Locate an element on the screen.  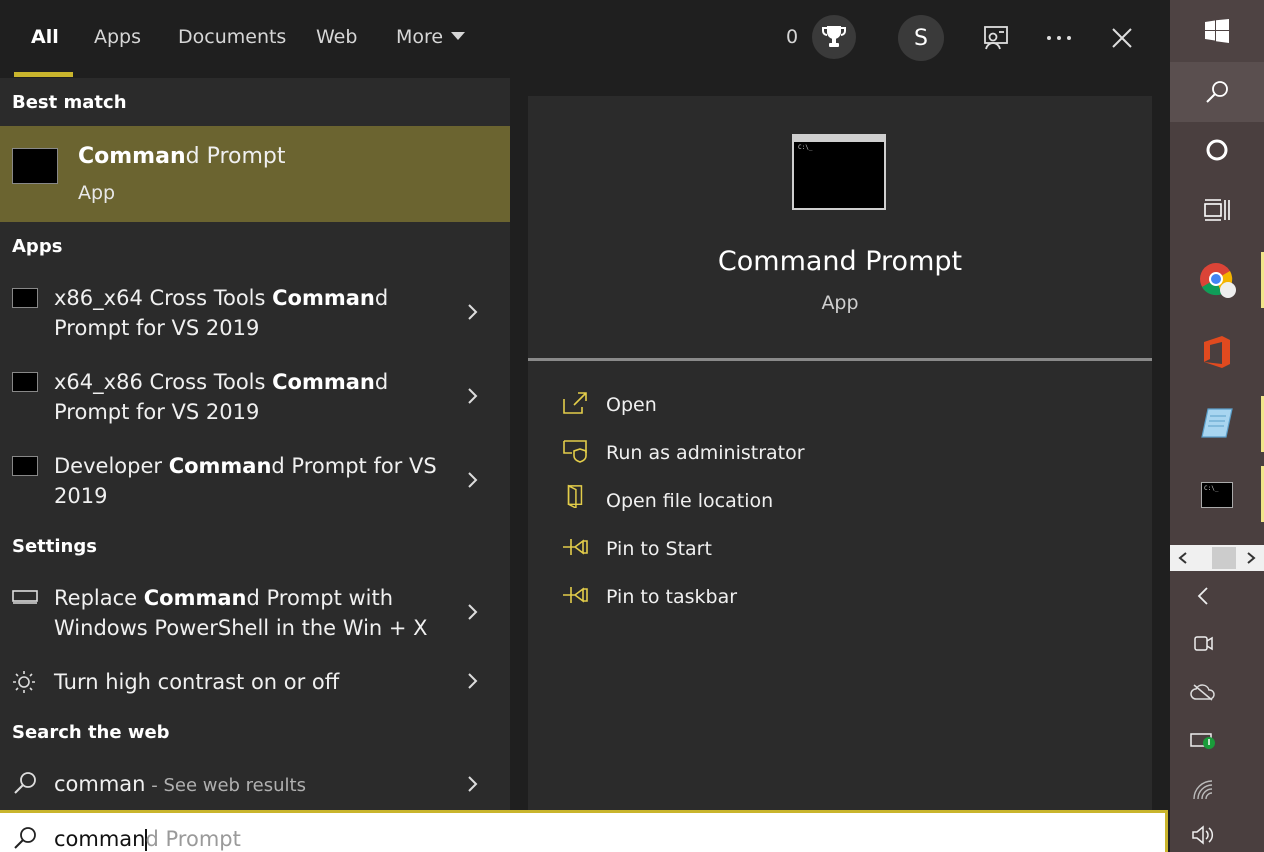
setting-item-bold: Comman is located at coordinates (195, 598).